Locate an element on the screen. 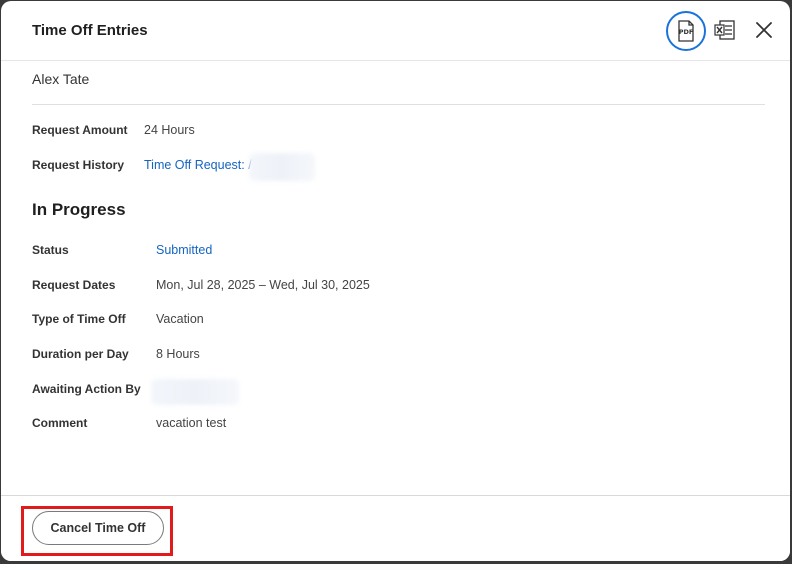 The width and height of the screenshot is (792, 564). request-amount-value: 24 Hours is located at coordinates (169, 130).